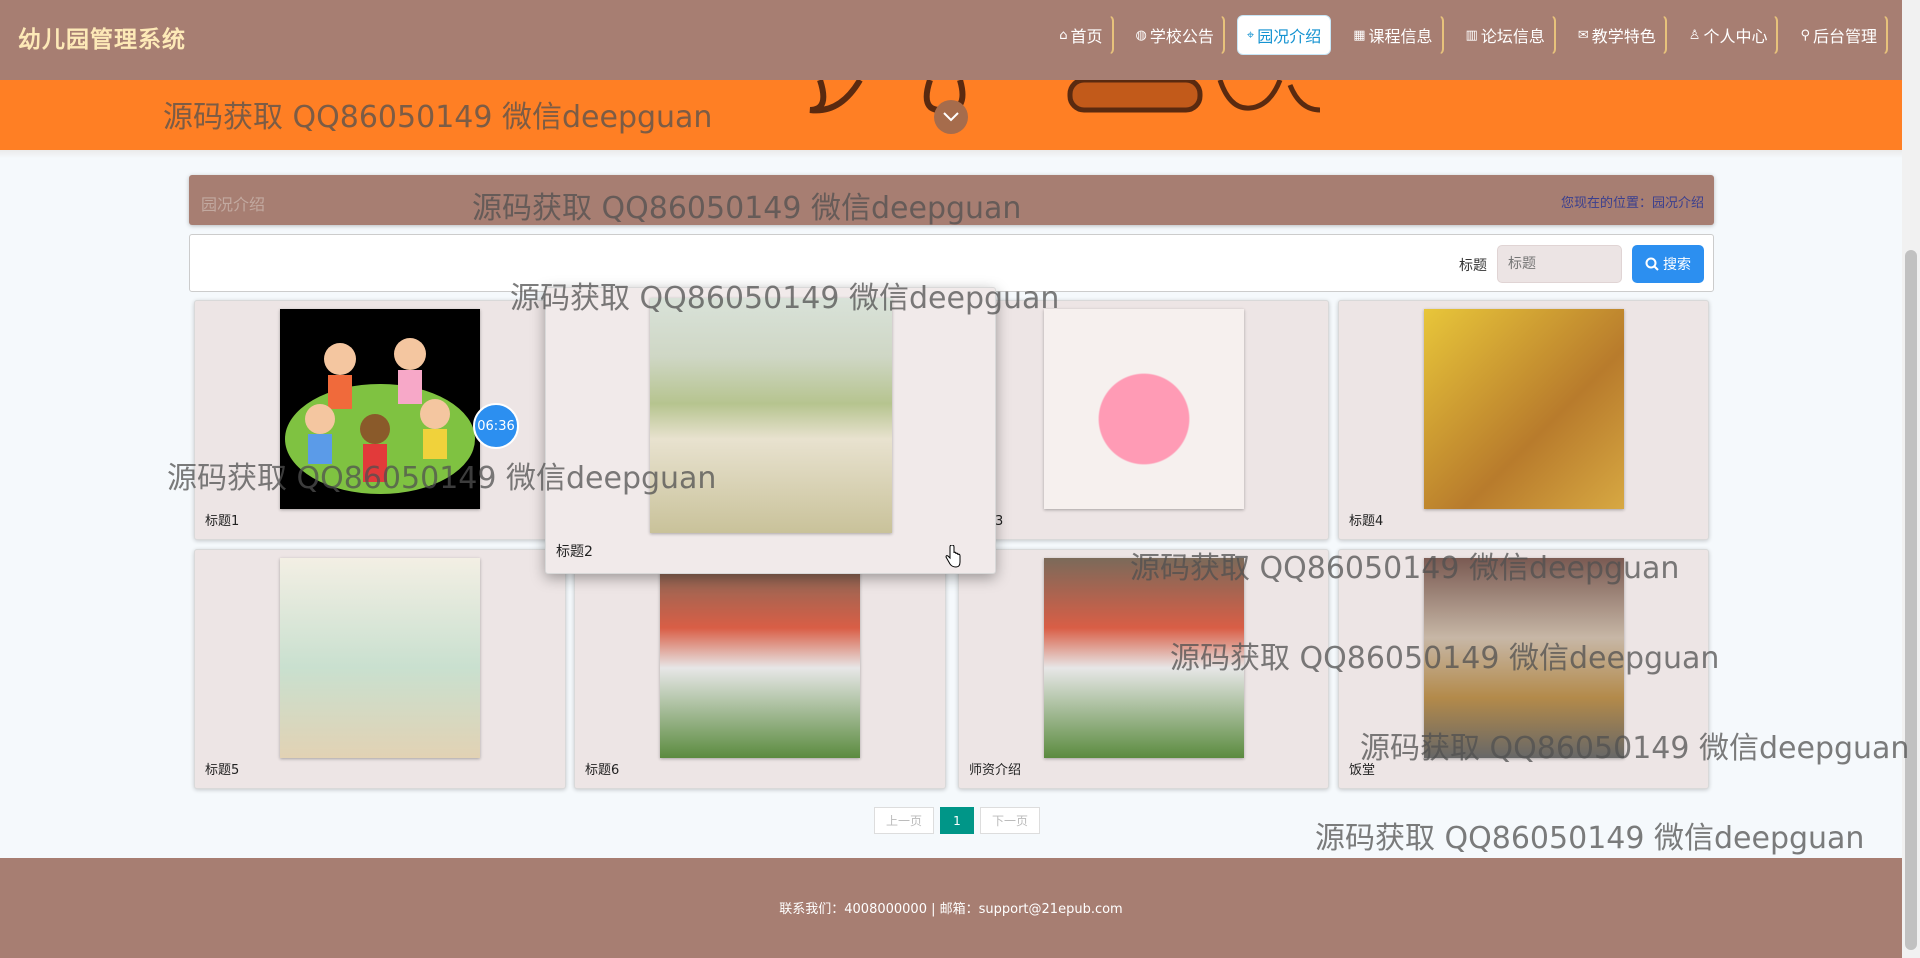 The image size is (1920, 958). Describe the element at coordinates (1694, 35) in the screenshot. I see `user-icon: ♙` at that location.